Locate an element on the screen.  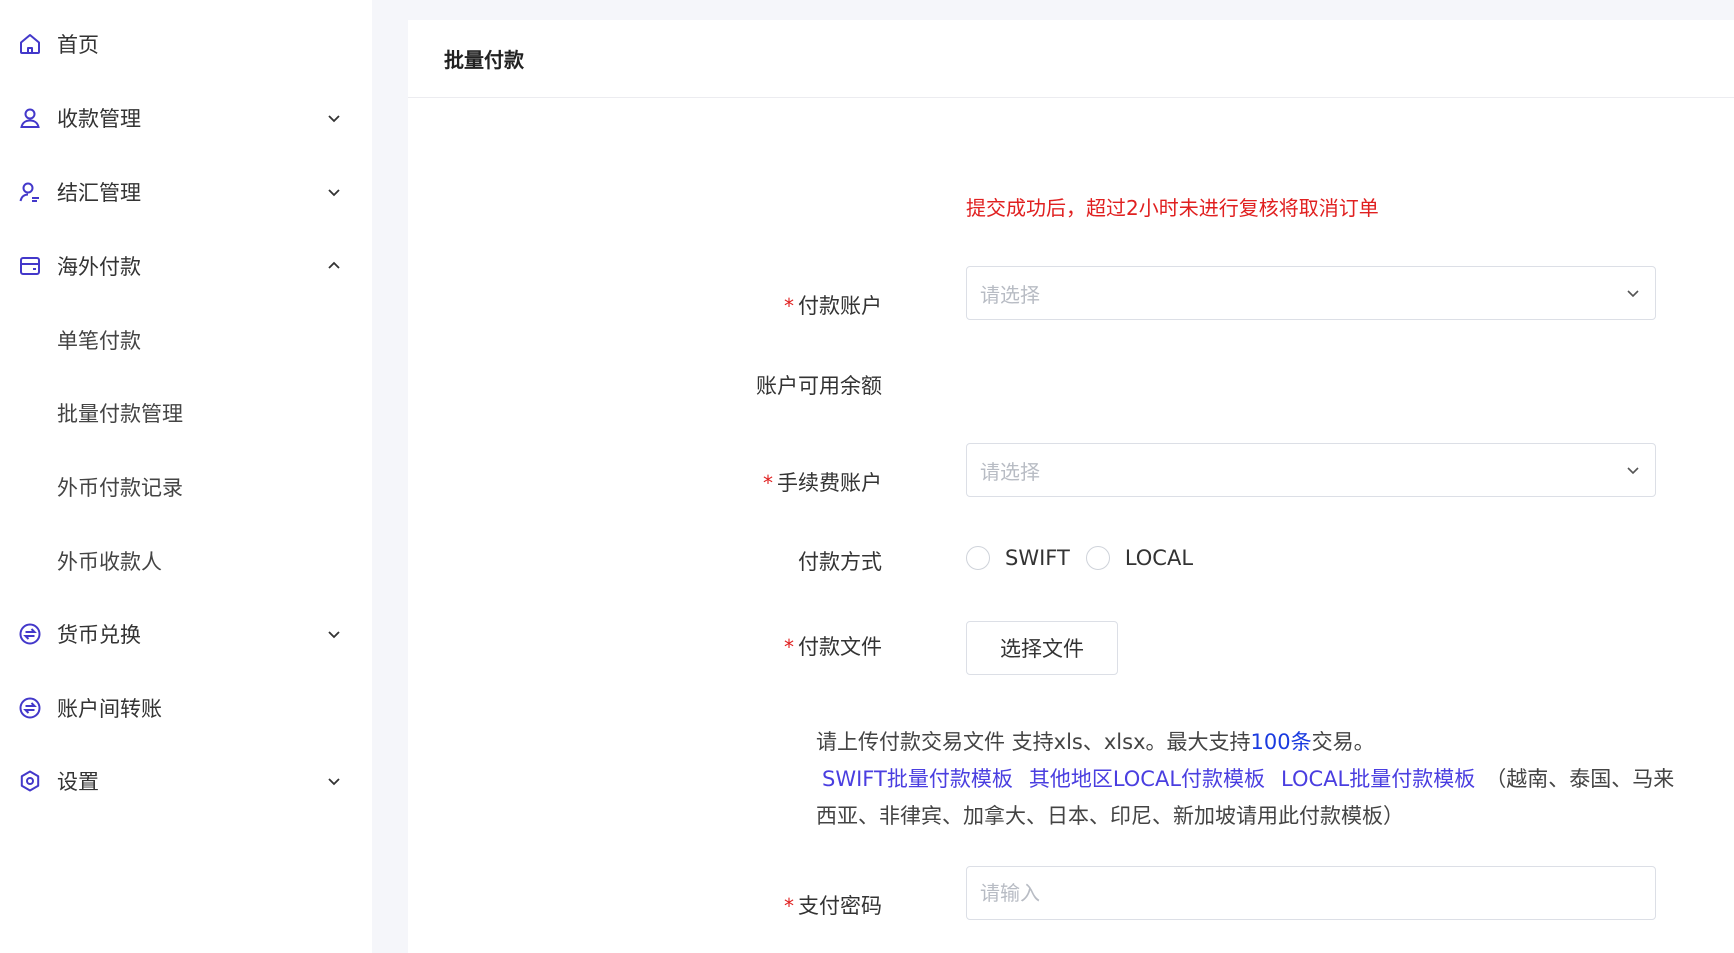
sidebar-item-currency-exchange: 货币兑换 is located at coordinates (186, 634).